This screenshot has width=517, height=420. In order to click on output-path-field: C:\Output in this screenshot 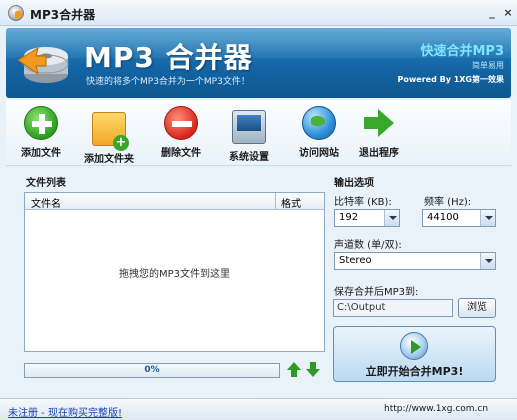, I will do `click(393, 308)`.